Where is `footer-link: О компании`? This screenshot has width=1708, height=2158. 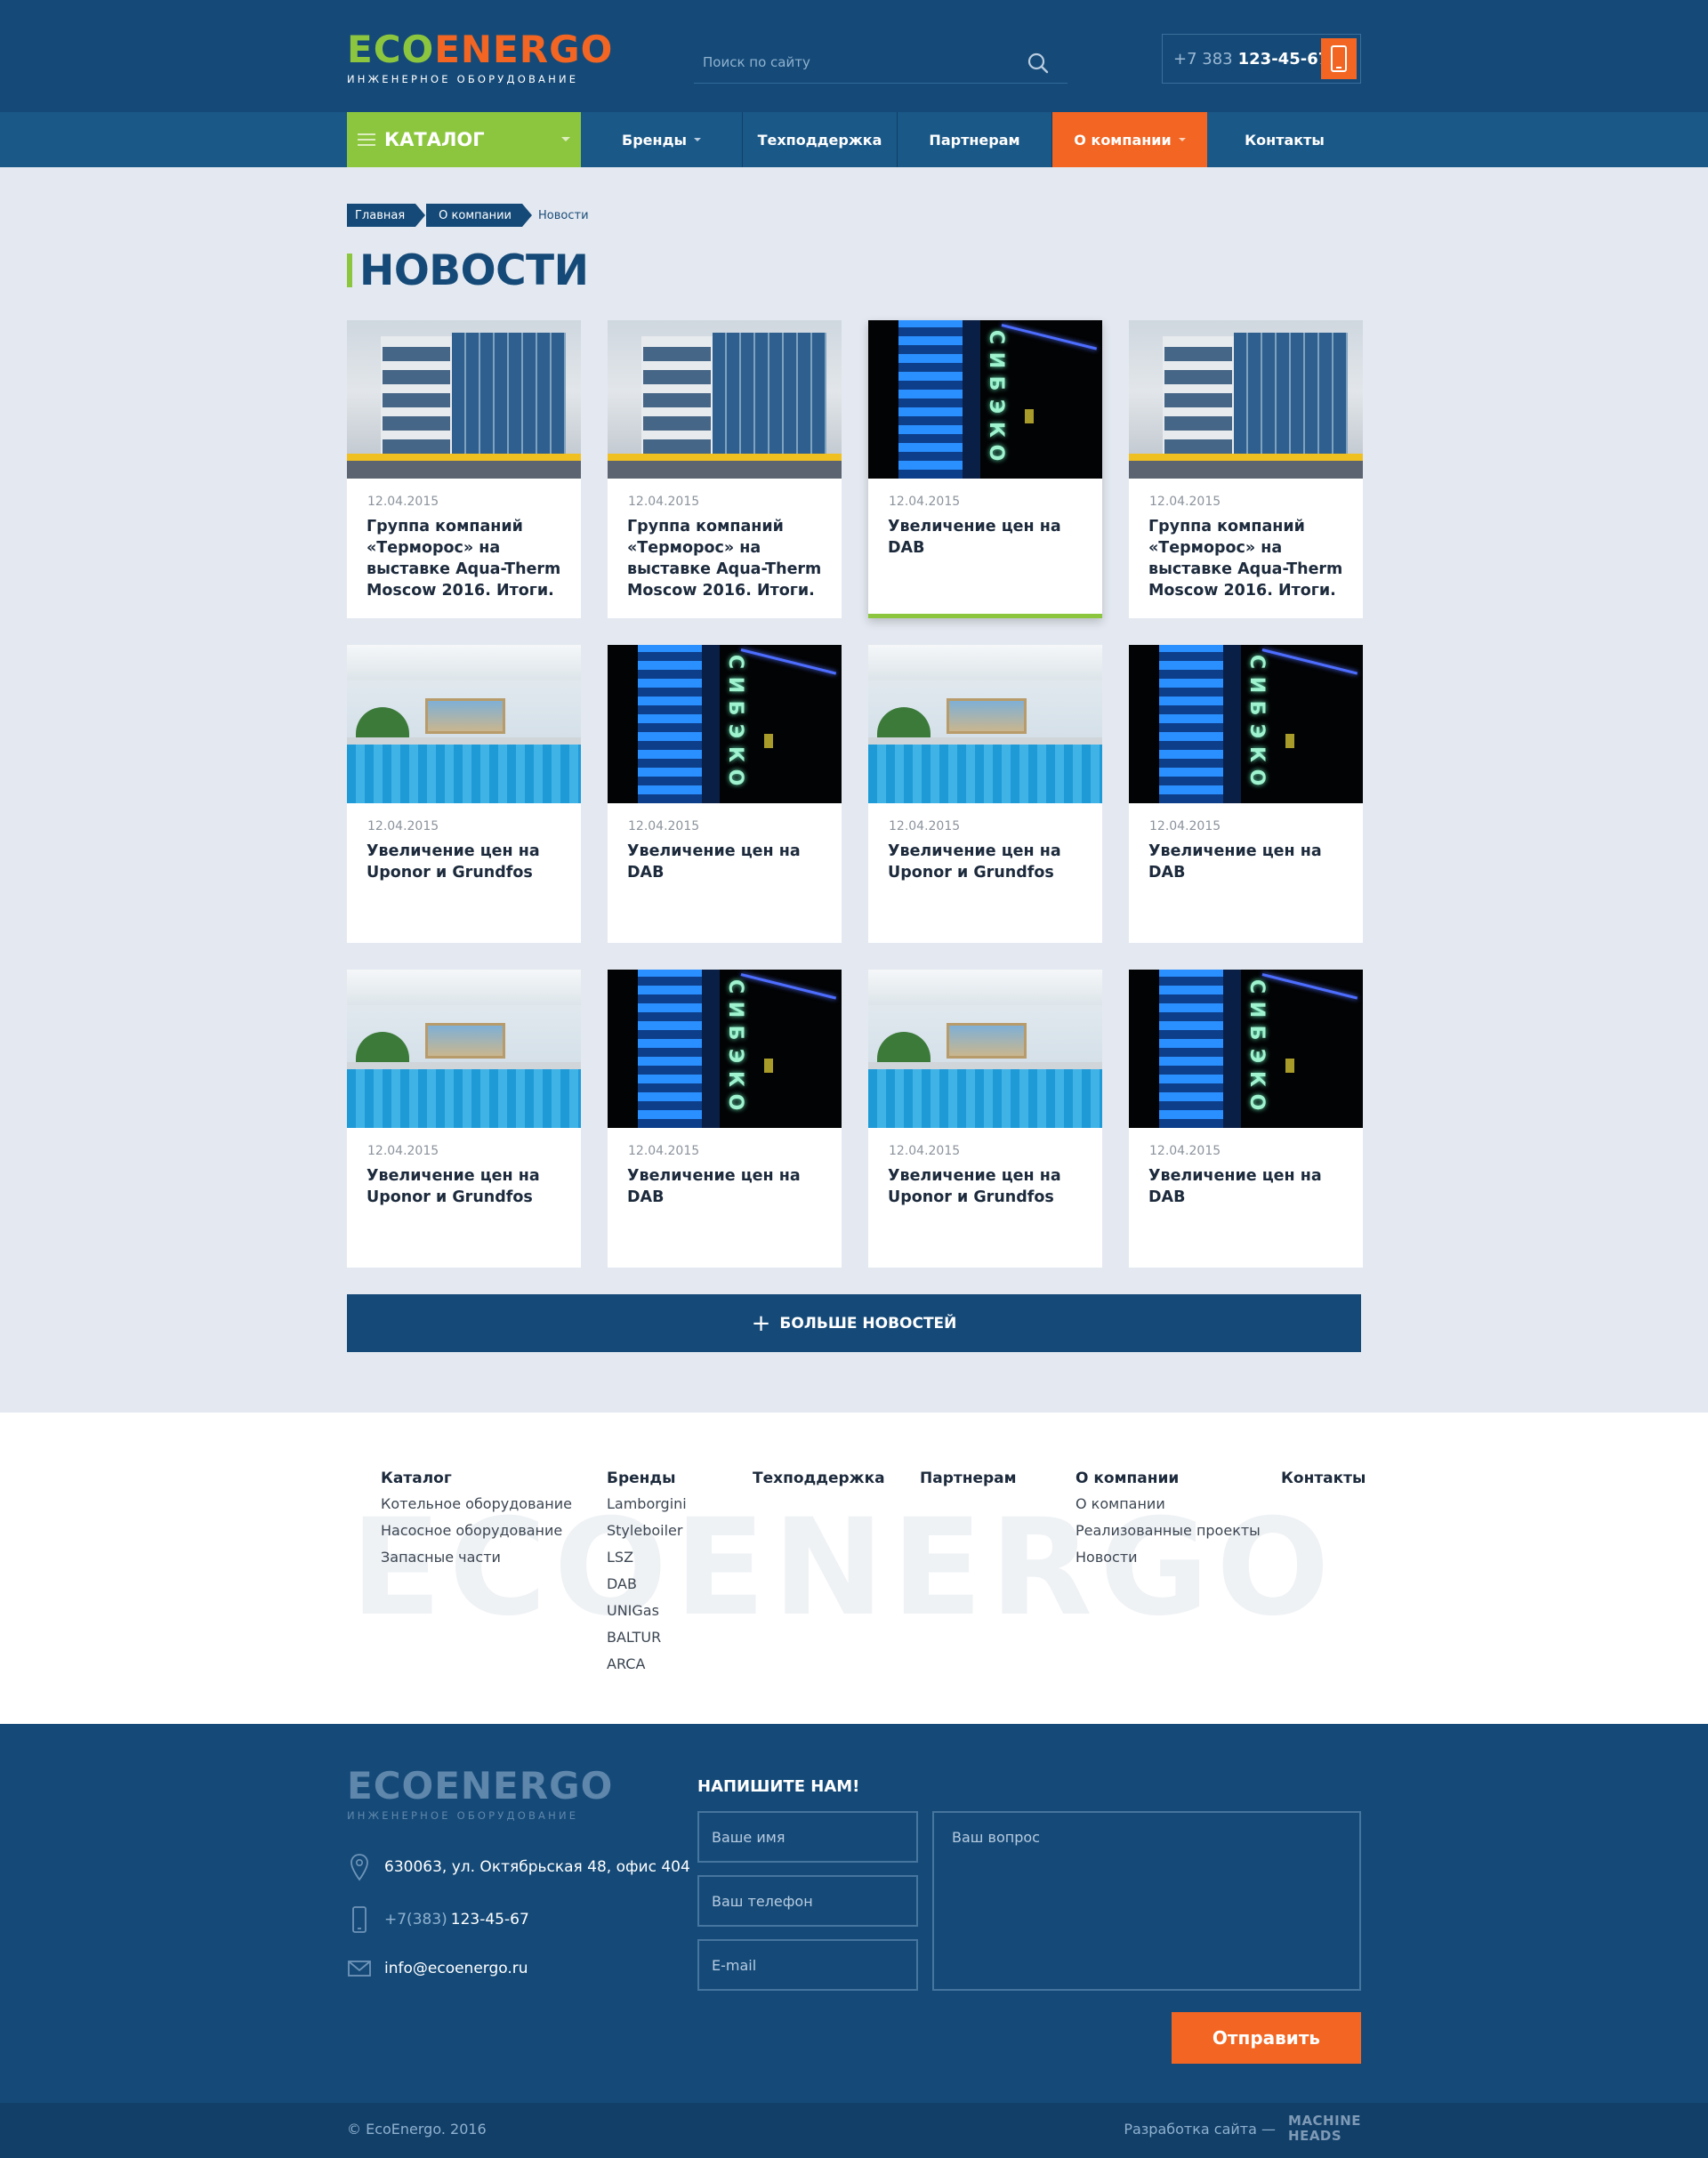 footer-link: О компании is located at coordinates (1168, 1504).